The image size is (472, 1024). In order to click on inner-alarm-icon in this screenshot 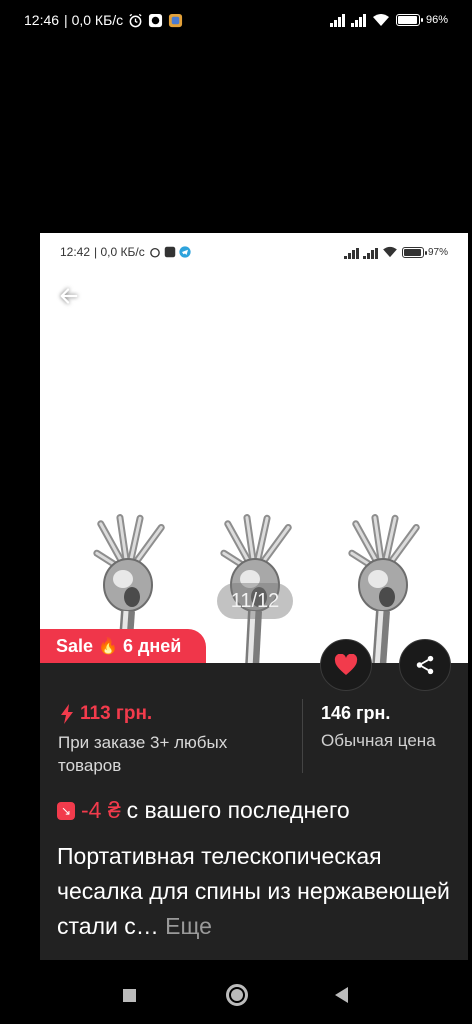, I will do `click(154, 252)`.